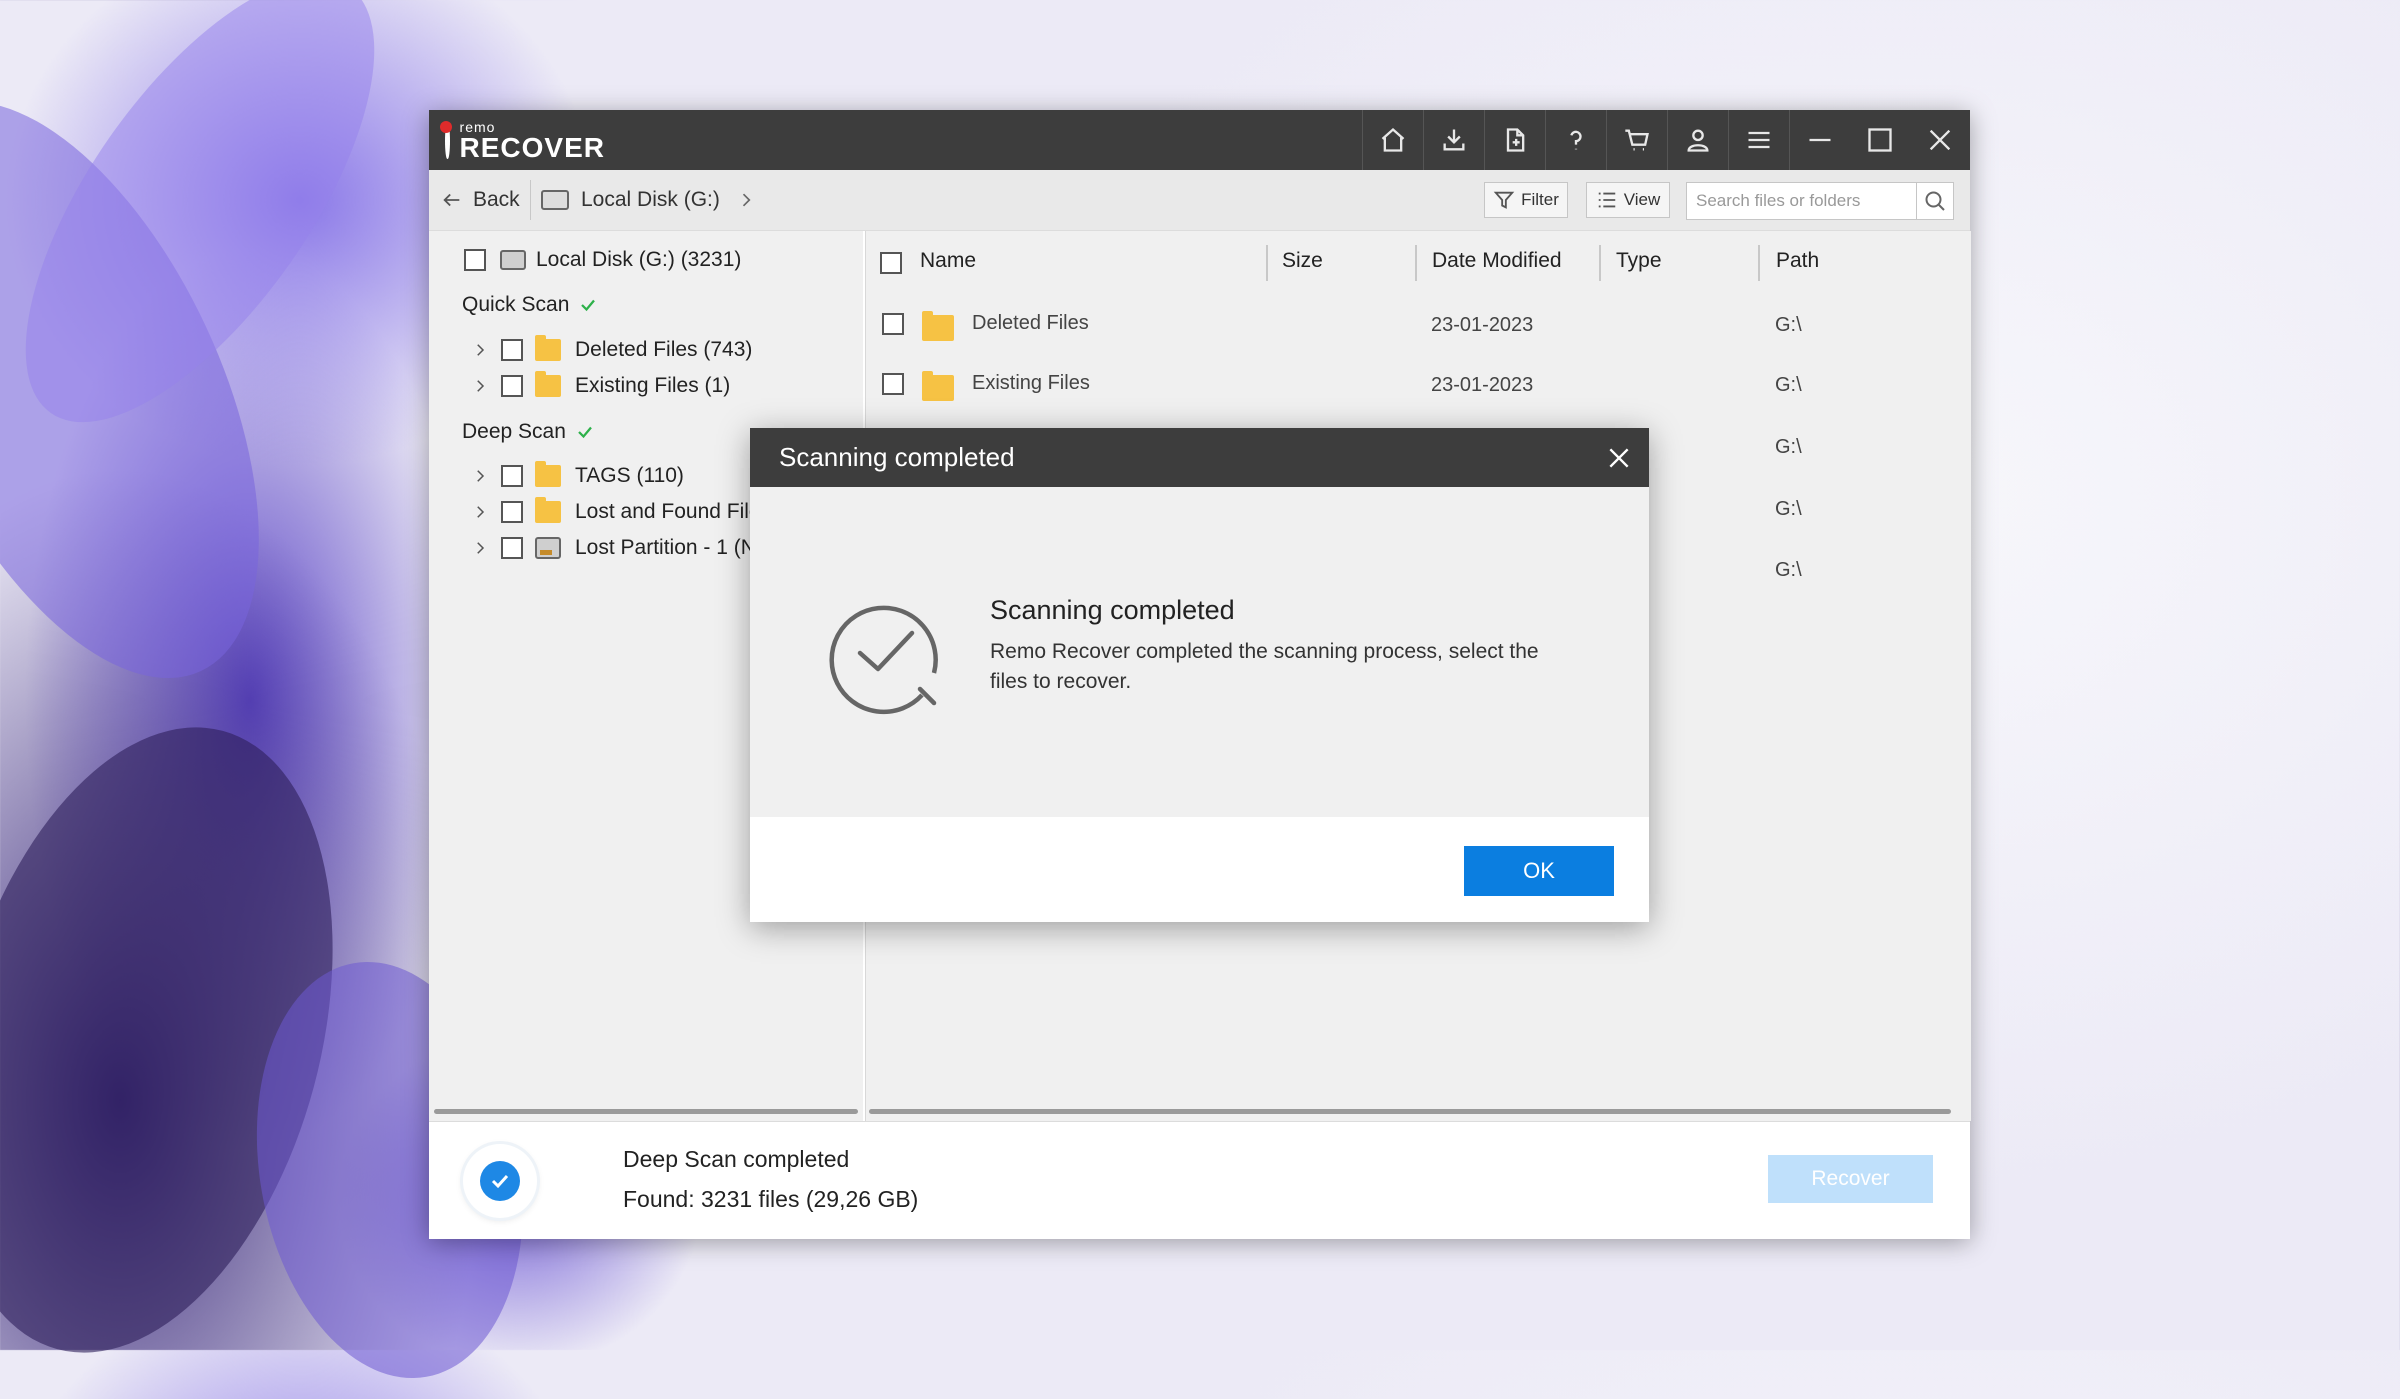 The image size is (2400, 1399). Describe the element at coordinates (665, 547) in the screenshot. I see `tree-item-label: Lost Partition - 1 (N` at that location.